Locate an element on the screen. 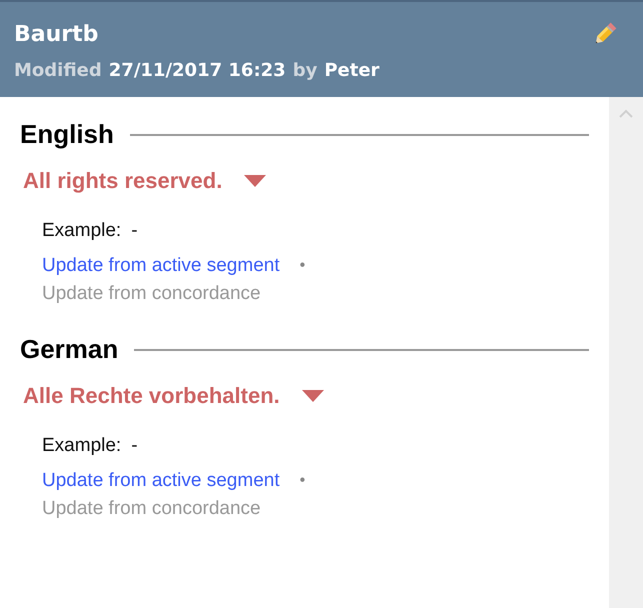  author-name: Peter is located at coordinates (352, 70).